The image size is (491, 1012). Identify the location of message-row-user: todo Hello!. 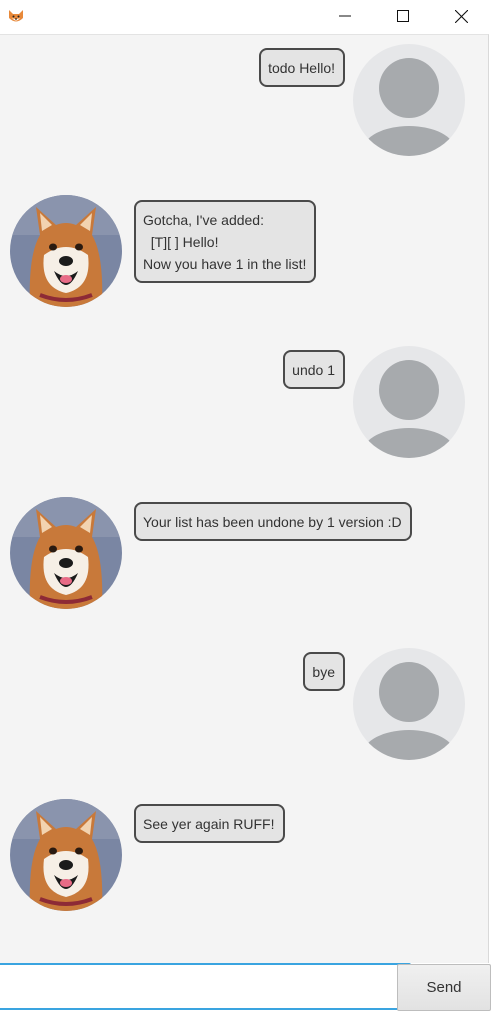
(244, 100).